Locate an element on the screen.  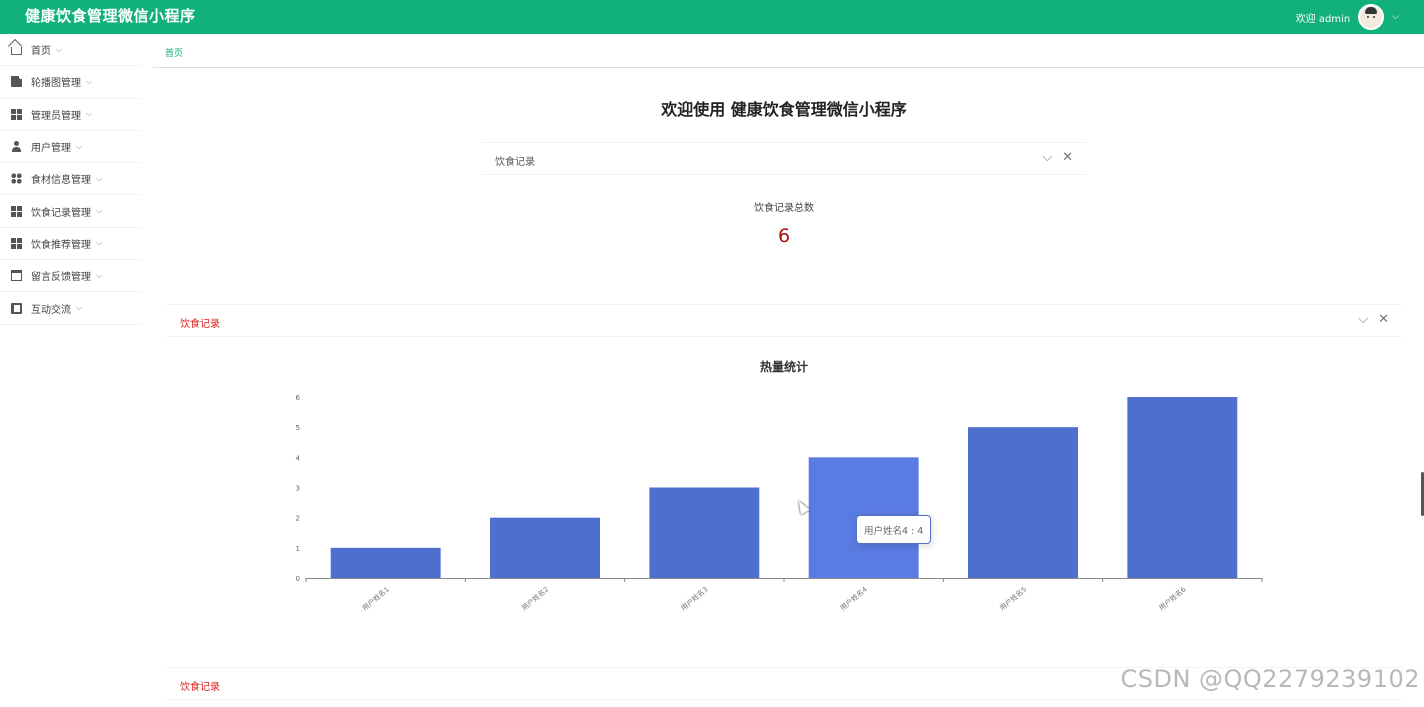
sidebar-item-diet-records: 饮食记录管理 ⌵ is located at coordinates (70, 211).